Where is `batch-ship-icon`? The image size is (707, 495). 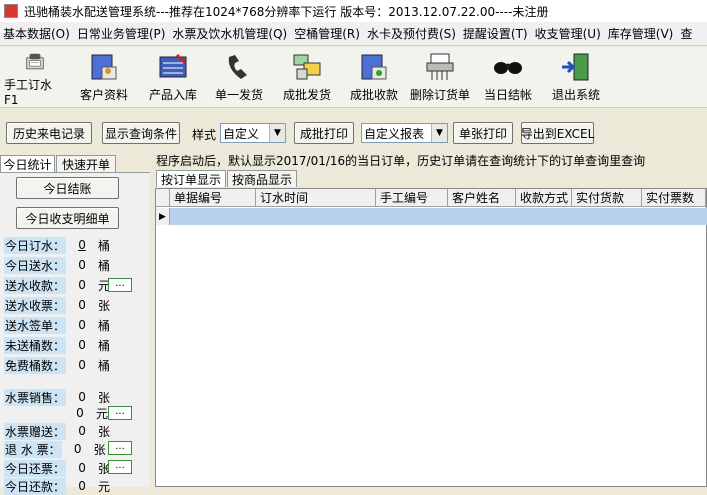 batch-ship-icon is located at coordinates (307, 67).